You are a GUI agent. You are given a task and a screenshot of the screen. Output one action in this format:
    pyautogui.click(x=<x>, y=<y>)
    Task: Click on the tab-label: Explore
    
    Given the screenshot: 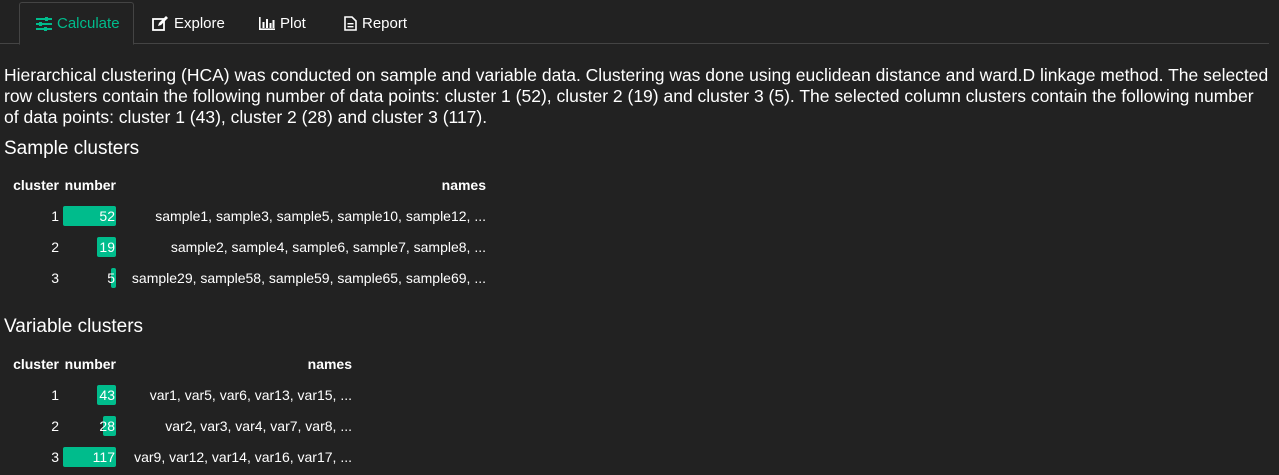 What is the action you would take?
    pyautogui.click(x=199, y=23)
    